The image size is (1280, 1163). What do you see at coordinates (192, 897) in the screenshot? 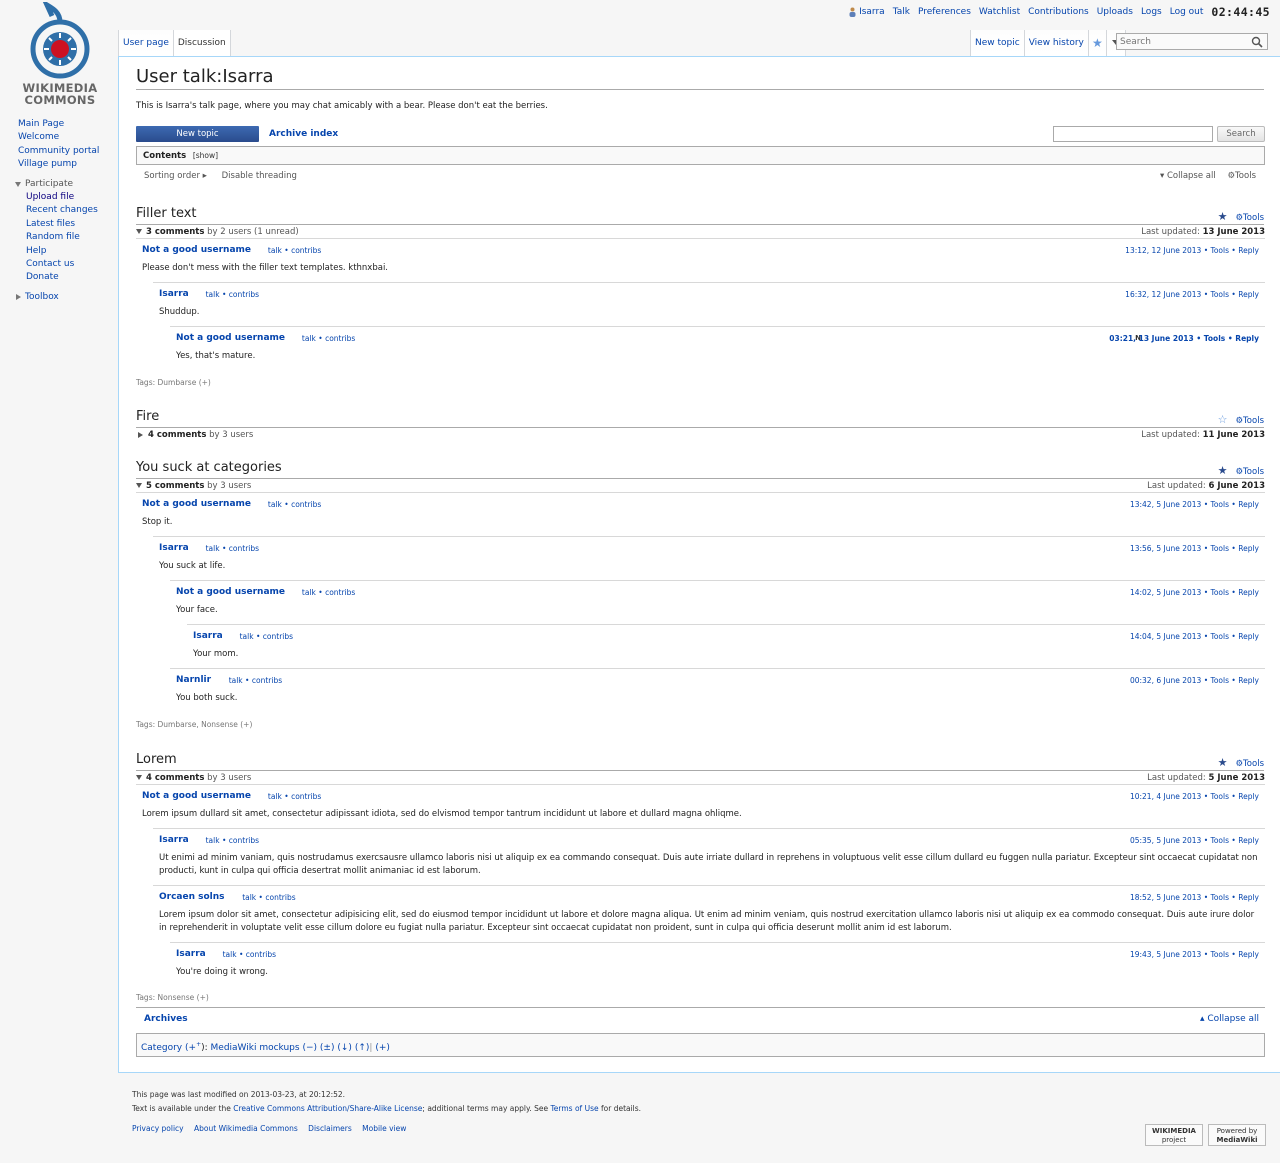
I see `comment-author: Orcaen solns` at bounding box center [192, 897].